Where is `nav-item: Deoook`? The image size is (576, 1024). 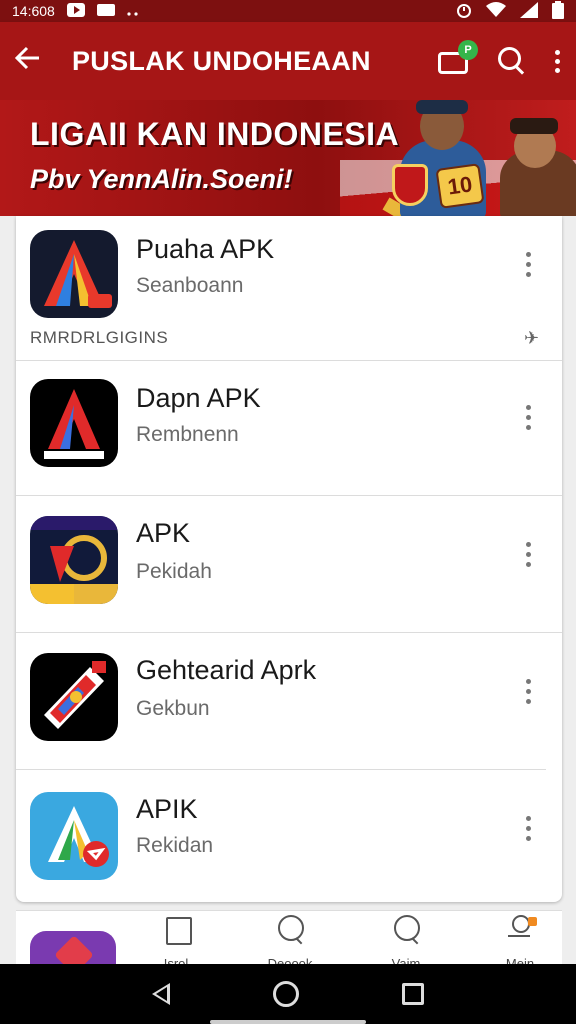
nav-item: Deoook is located at coordinates (290, 943).